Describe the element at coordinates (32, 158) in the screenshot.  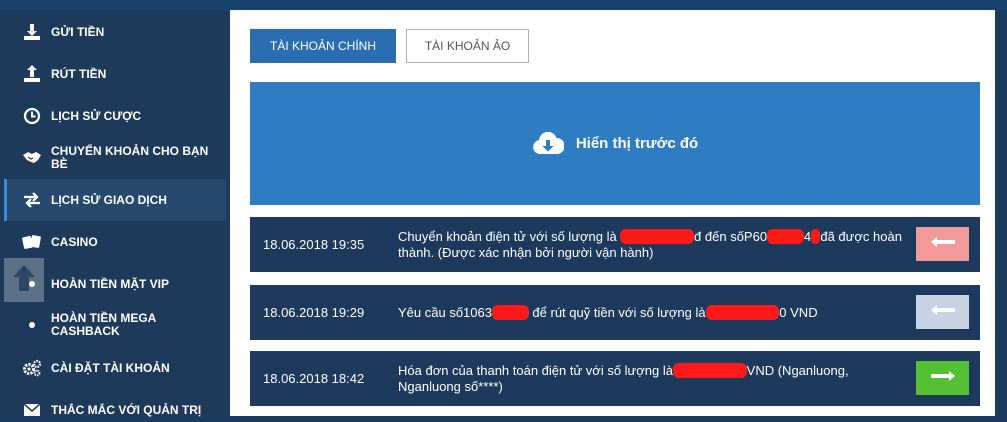
I see `transfer-friends-icon` at that location.